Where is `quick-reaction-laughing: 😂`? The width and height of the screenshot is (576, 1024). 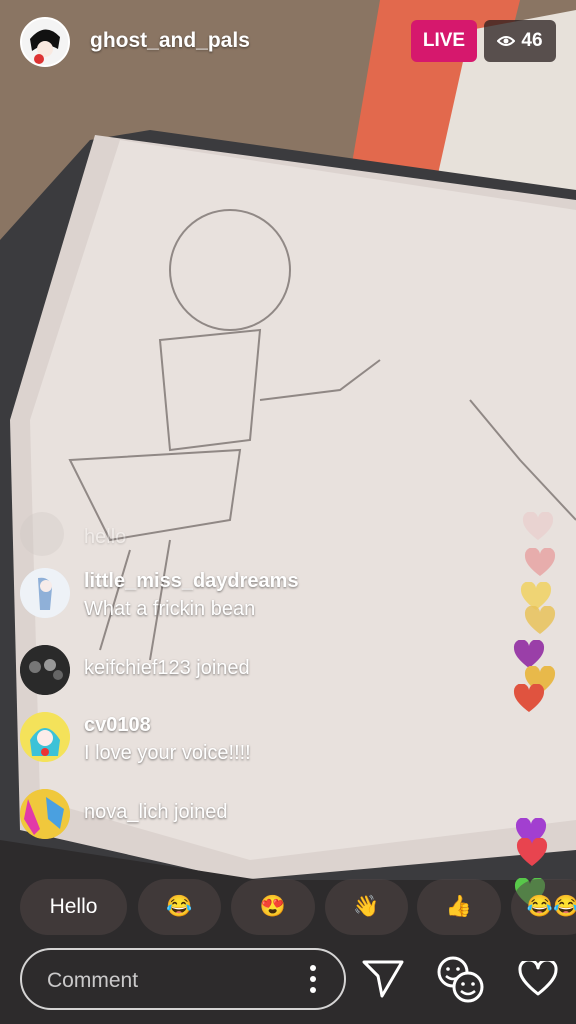 quick-reaction-laughing: 😂 is located at coordinates (179, 907).